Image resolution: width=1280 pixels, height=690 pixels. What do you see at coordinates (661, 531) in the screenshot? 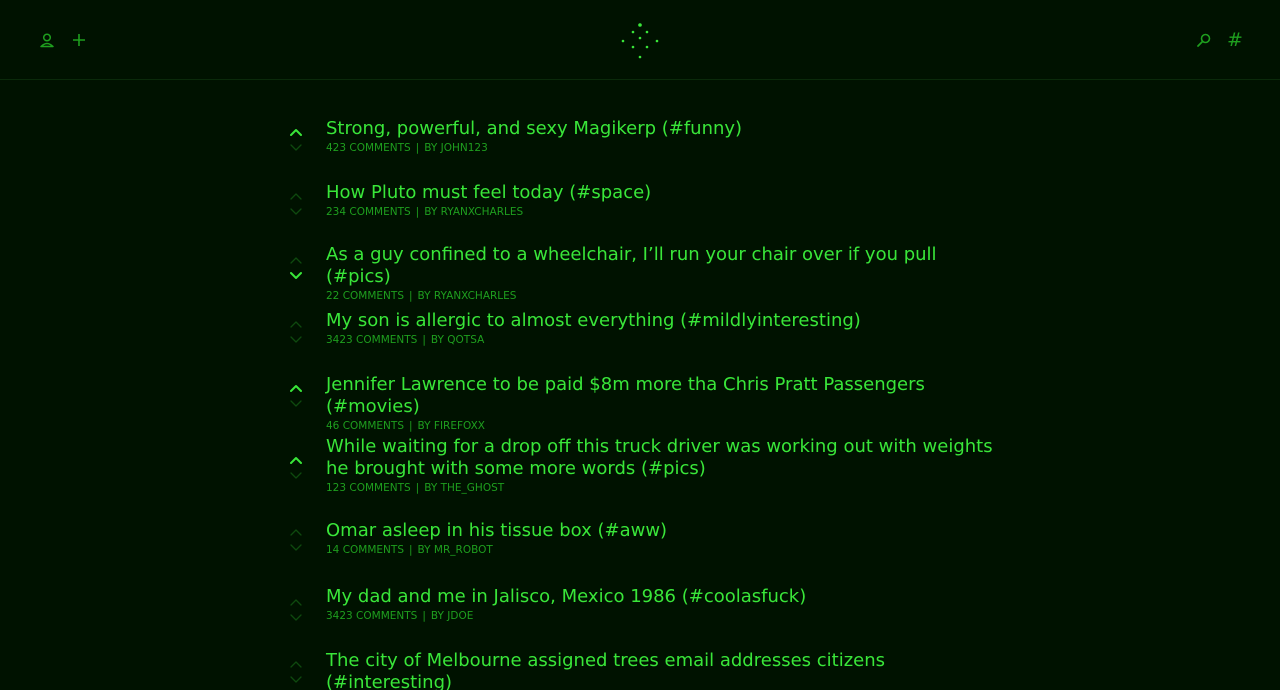
I see `post-title: Omar asleep in his tissue box (#aww)` at bounding box center [661, 531].